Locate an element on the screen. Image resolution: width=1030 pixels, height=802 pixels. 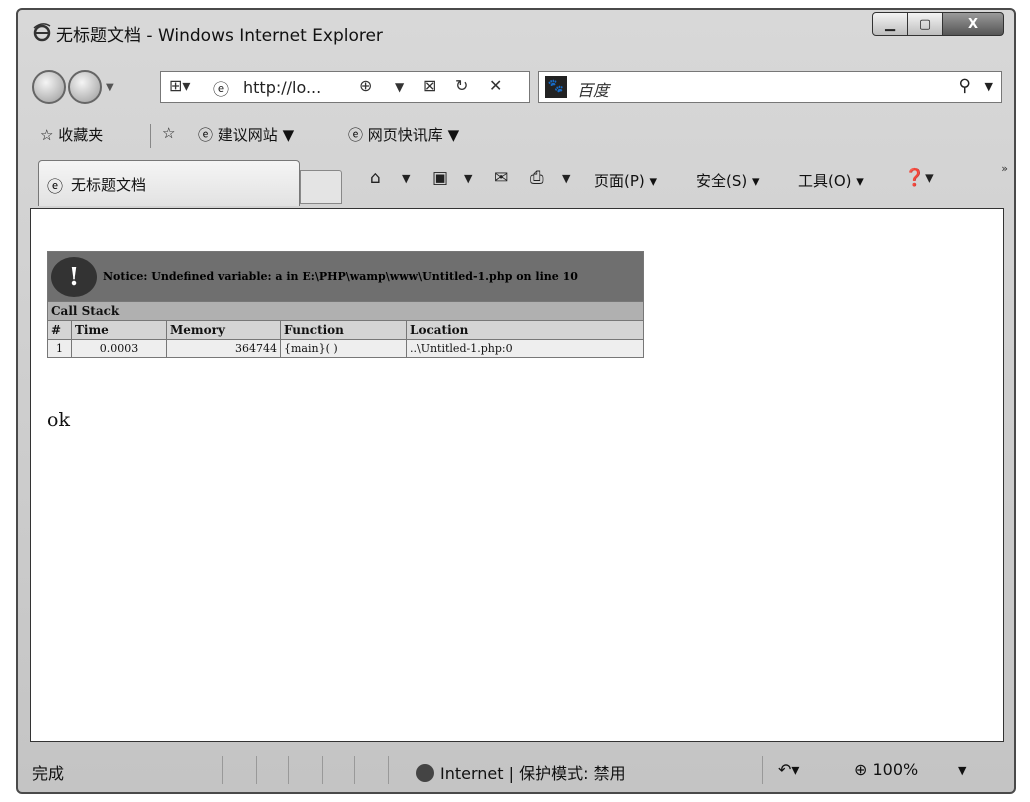
stack-memory-cell: 364744 is located at coordinates (223, 348).